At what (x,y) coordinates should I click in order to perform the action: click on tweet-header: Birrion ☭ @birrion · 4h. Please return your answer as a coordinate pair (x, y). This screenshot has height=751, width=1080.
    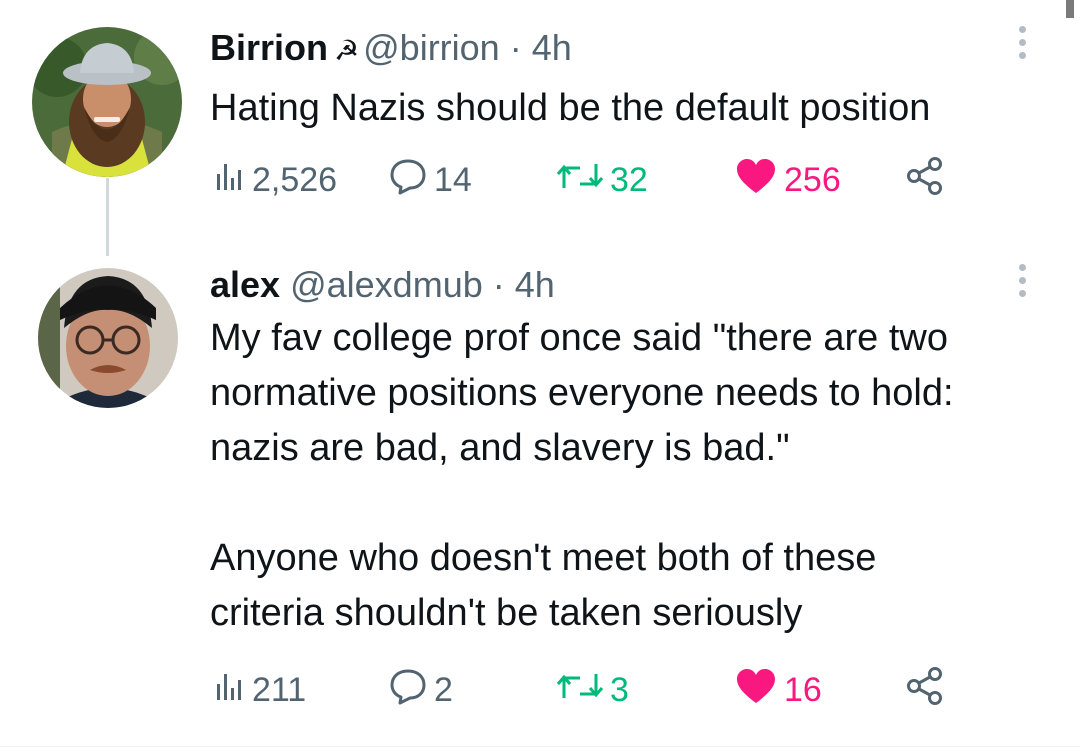
    Looking at the image, I should click on (620, 49).